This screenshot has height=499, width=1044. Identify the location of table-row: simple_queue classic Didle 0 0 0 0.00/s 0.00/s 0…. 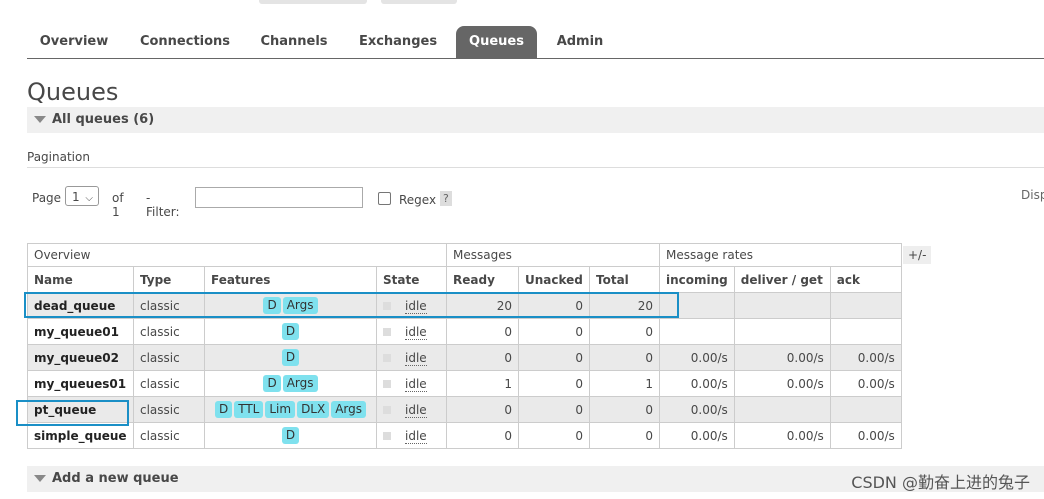
(464, 435).